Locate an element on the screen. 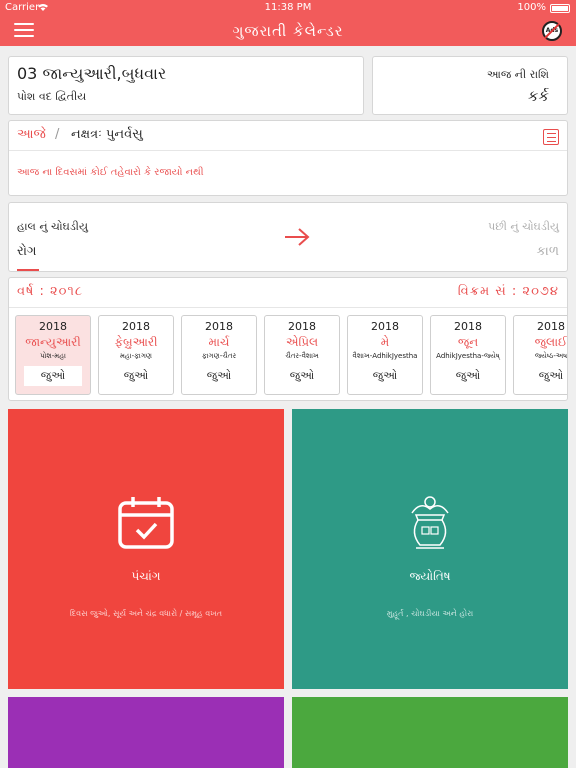  rashi-value: કર્ક is located at coordinates (538, 96).